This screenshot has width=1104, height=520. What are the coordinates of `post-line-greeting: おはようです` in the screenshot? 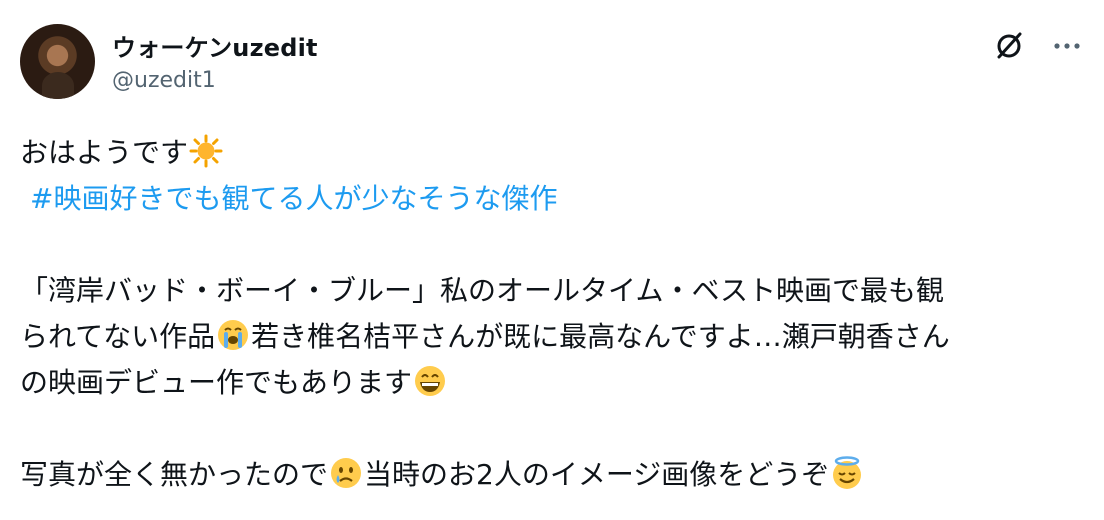 It's located at (553, 153).